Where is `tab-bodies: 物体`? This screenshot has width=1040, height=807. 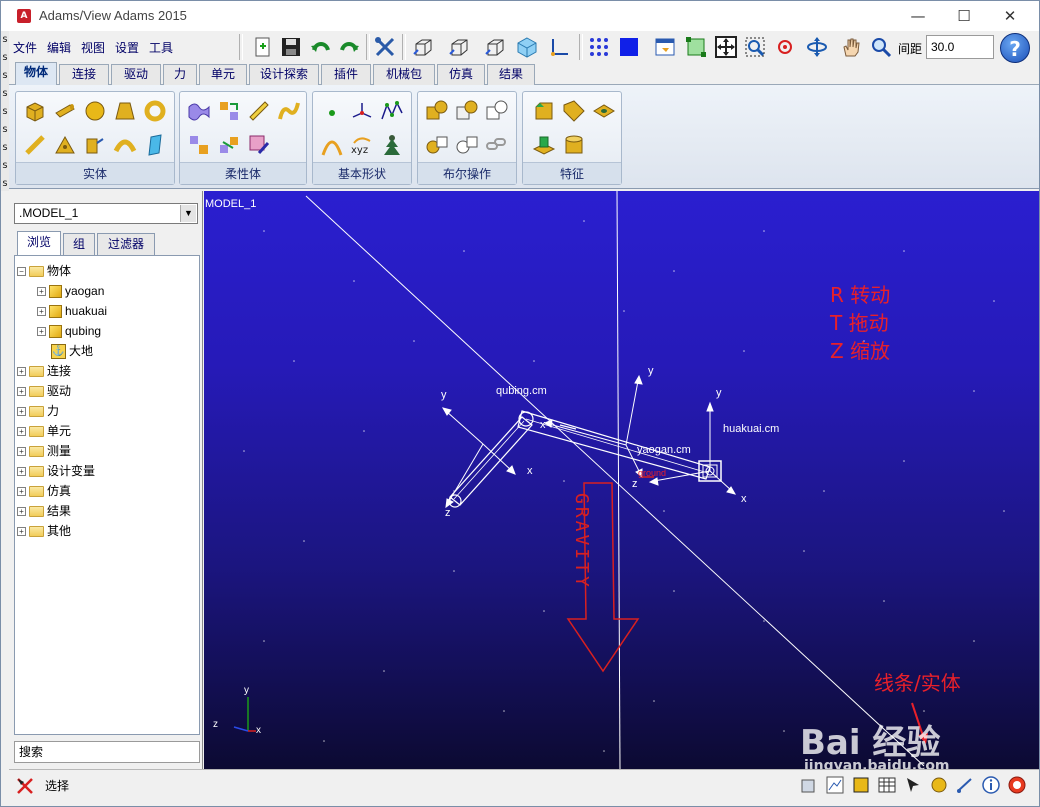
tab-bodies: 物体 is located at coordinates (36, 74).